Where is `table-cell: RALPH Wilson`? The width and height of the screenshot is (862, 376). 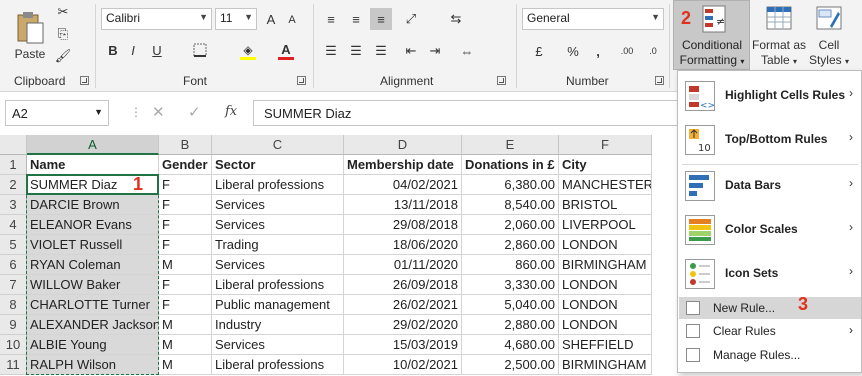
table-cell: RALPH Wilson is located at coordinates (93, 365).